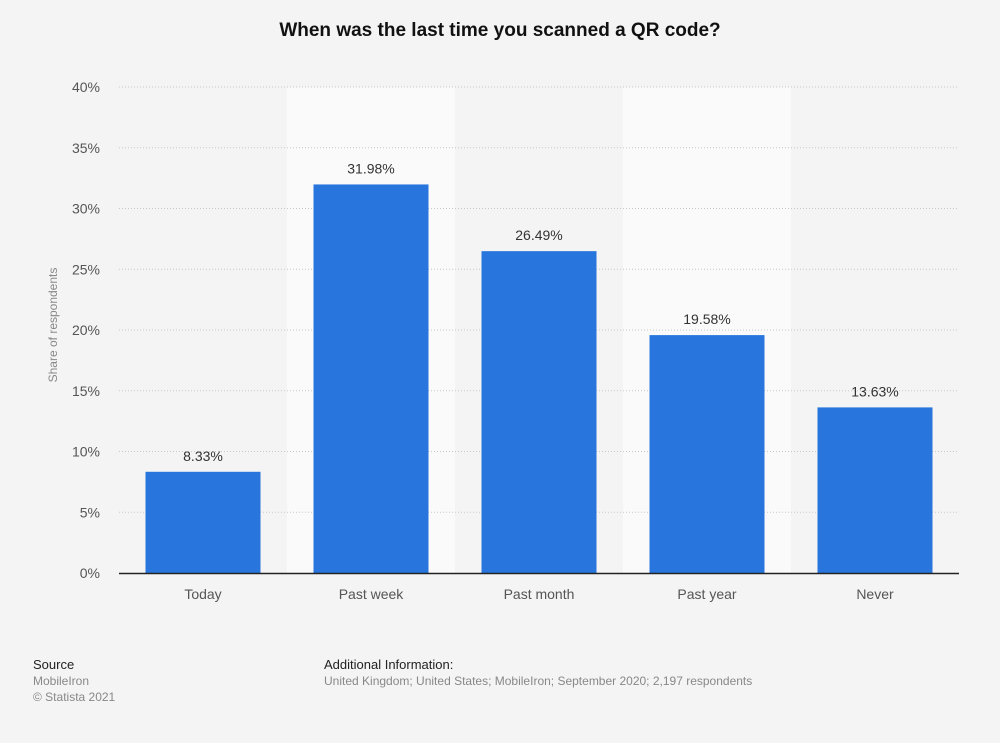  I want to click on y-axis-ticks: 0% 5% 10% 15% 20% 25% 30% 35% 40%, so click(86, 330).